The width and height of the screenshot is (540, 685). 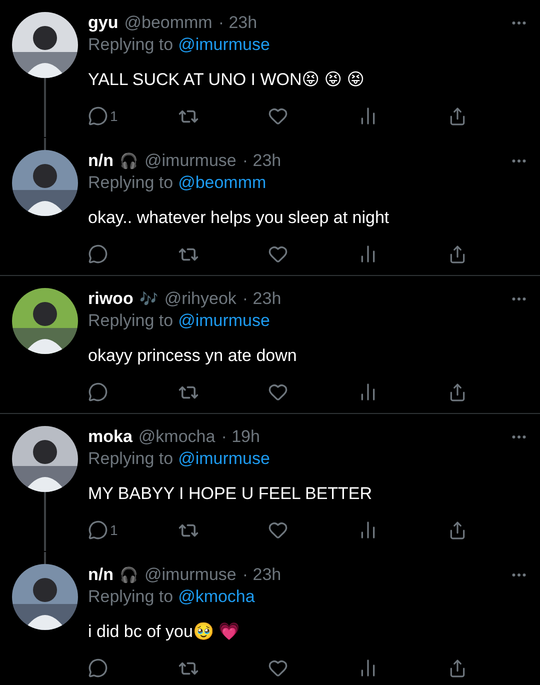 I want to click on mention-link: @kmocha, so click(x=216, y=599).